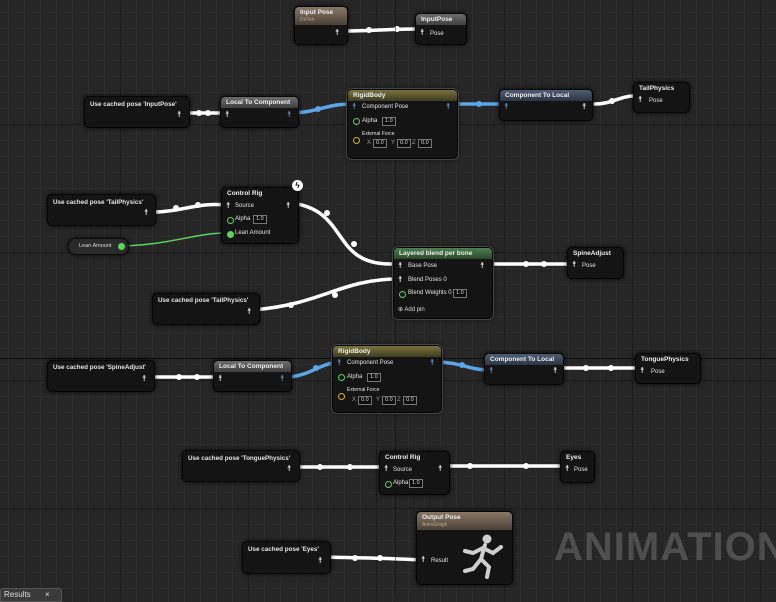 This screenshot has width=776, height=602. Describe the element at coordinates (321, 25) in the screenshot. I see `input-pose-node: Input Pose DnTen ☨` at that location.